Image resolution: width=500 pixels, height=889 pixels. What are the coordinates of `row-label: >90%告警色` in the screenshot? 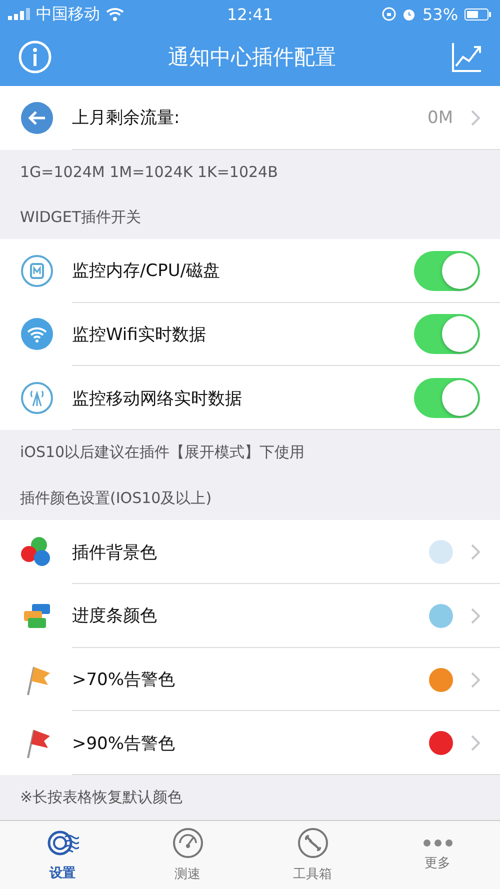 It's located at (124, 743).